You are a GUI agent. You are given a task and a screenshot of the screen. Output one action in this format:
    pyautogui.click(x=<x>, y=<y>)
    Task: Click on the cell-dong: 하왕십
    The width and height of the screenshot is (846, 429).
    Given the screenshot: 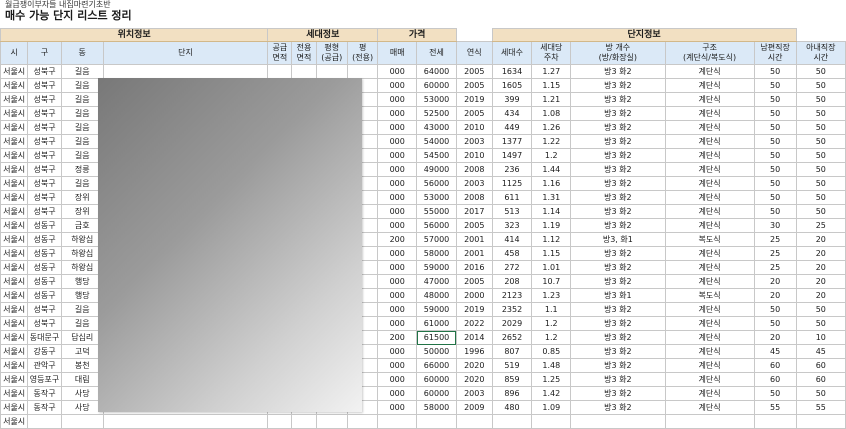 What is the action you would take?
    pyautogui.click(x=82, y=253)
    